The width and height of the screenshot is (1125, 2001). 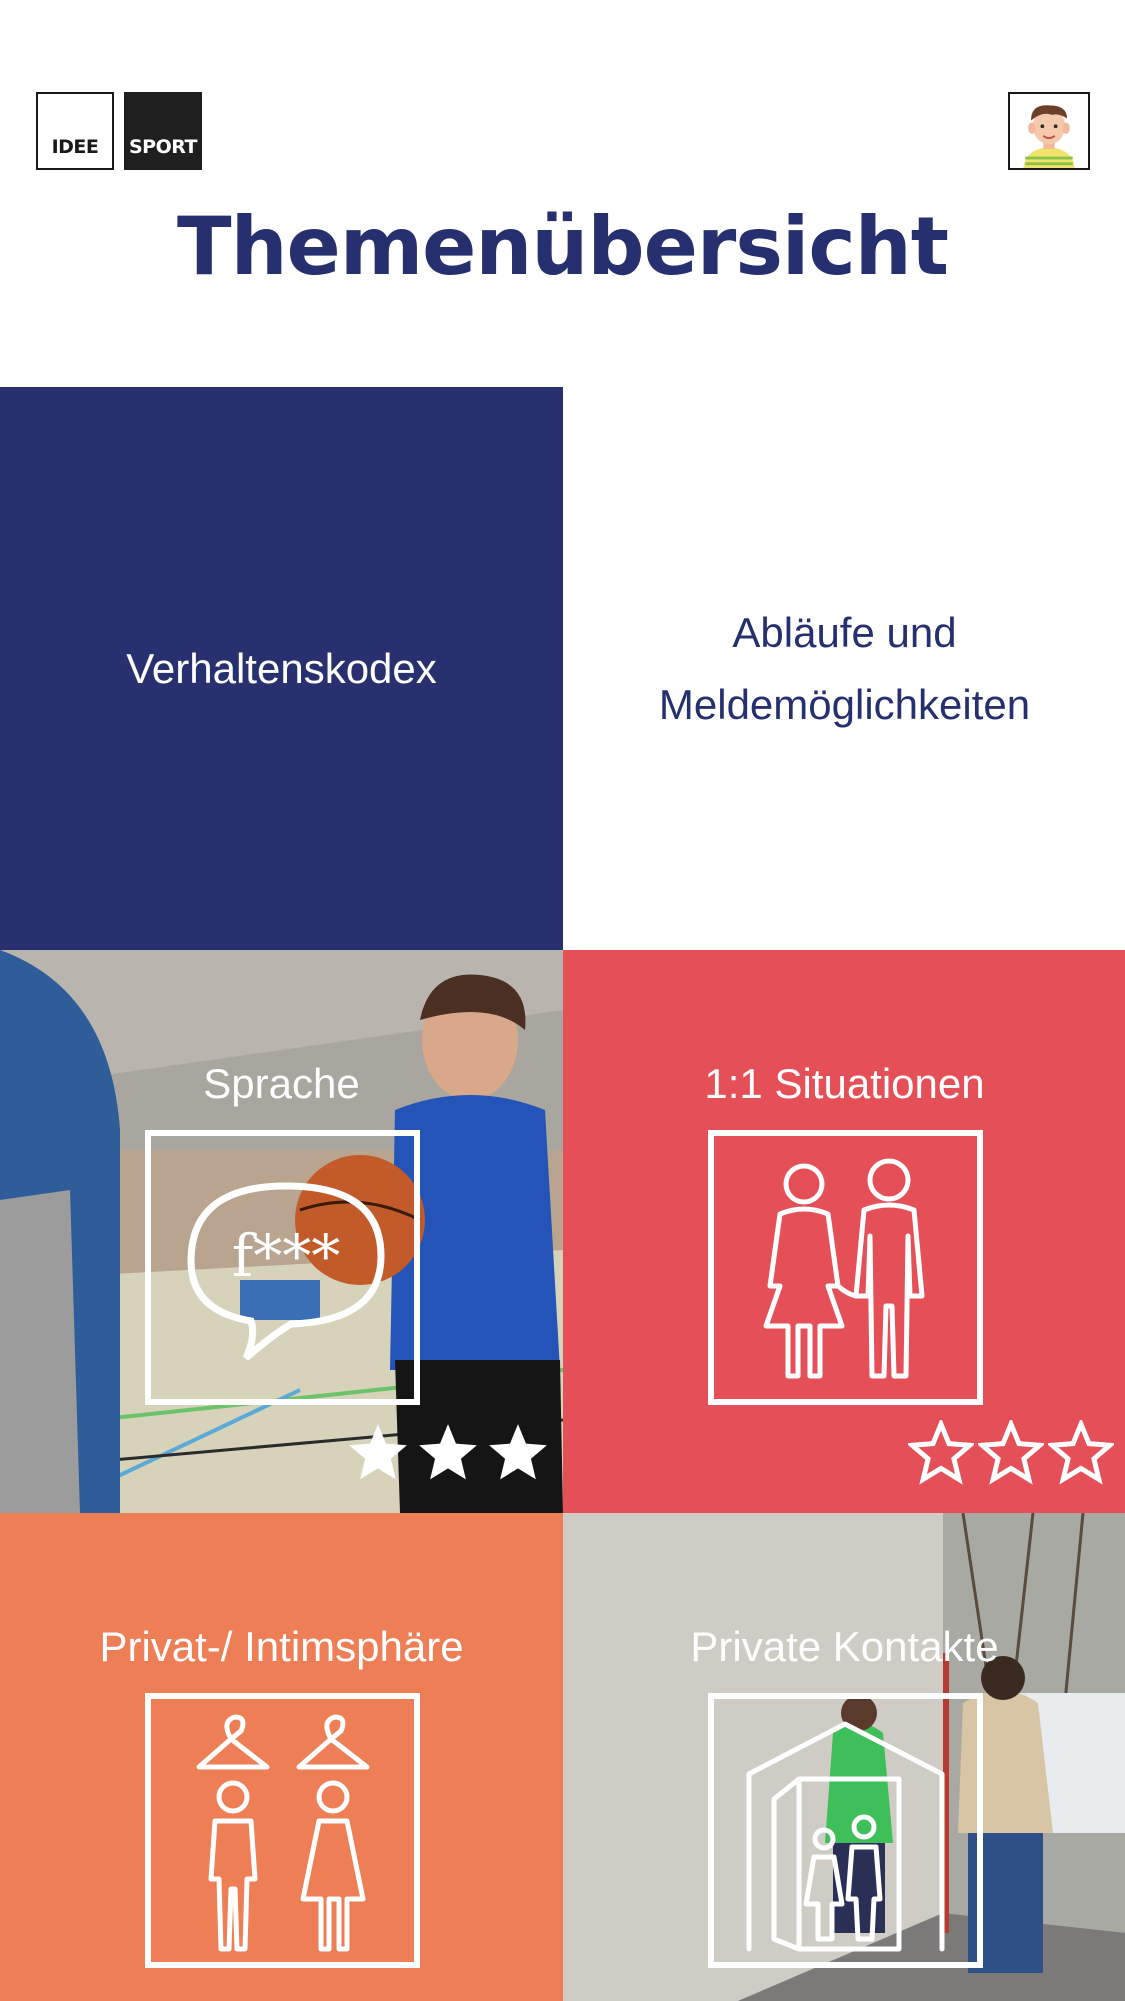 I want to click on user-avatar-button, so click(x=1049, y=131).